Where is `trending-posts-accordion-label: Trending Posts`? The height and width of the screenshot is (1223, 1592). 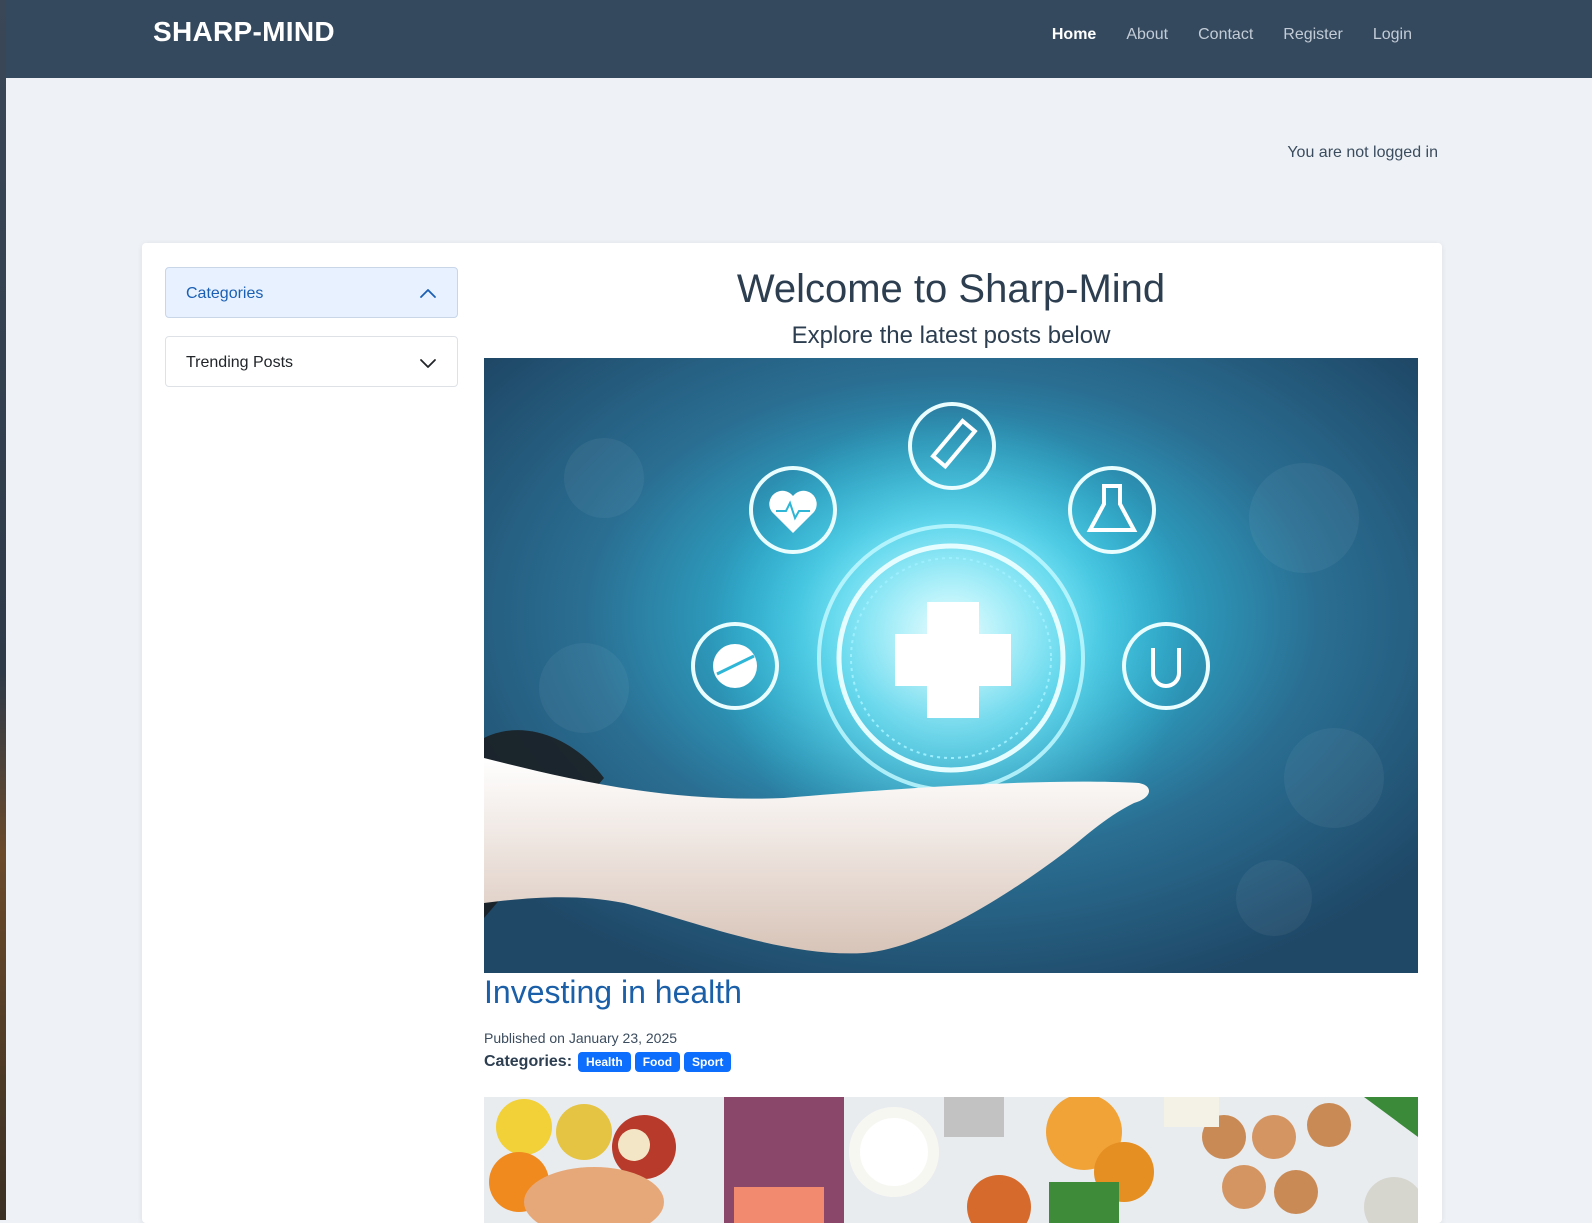
trending-posts-accordion-label: Trending Posts is located at coordinates (240, 362).